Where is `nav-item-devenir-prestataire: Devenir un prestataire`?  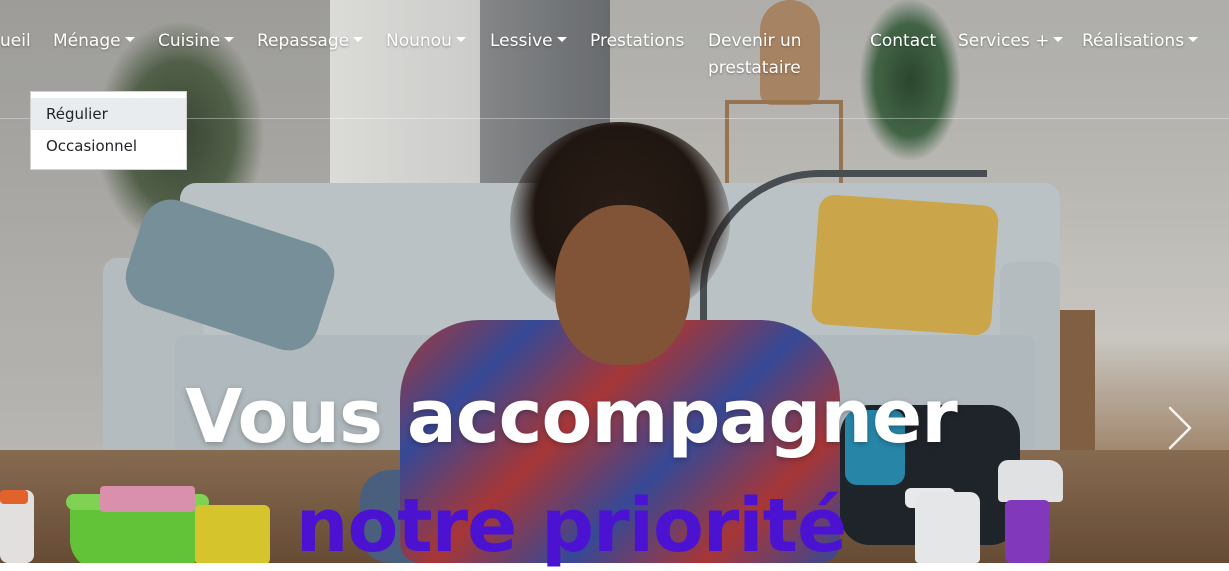
nav-item-devenir-prestataire: Devenir un prestataire is located at coordinates (763, 55).